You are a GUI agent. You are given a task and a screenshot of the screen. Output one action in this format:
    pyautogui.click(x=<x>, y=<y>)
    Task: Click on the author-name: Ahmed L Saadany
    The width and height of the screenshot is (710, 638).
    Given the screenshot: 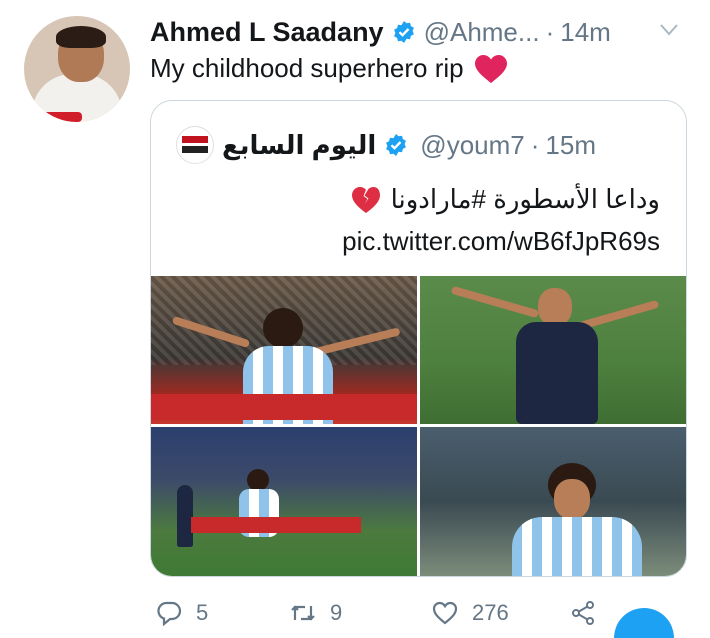 What is the action you would take?
    pyautogui.click(x=267, y=32)
    